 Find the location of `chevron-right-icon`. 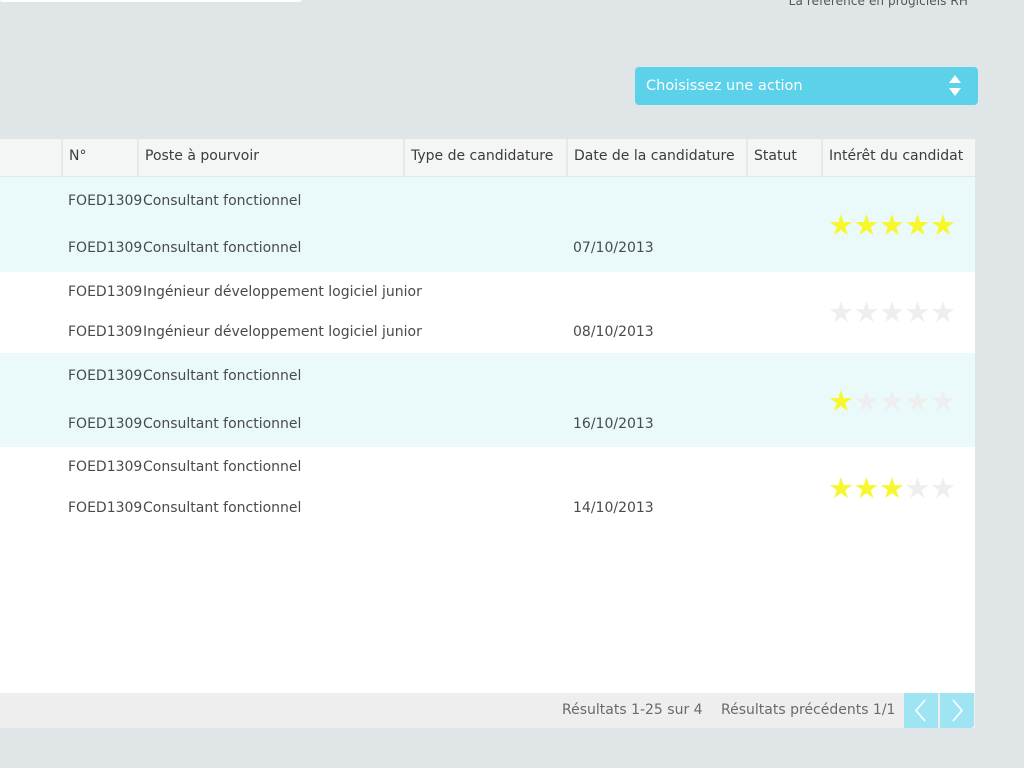

chevron-right-icon is located at coordinates (958, 710).